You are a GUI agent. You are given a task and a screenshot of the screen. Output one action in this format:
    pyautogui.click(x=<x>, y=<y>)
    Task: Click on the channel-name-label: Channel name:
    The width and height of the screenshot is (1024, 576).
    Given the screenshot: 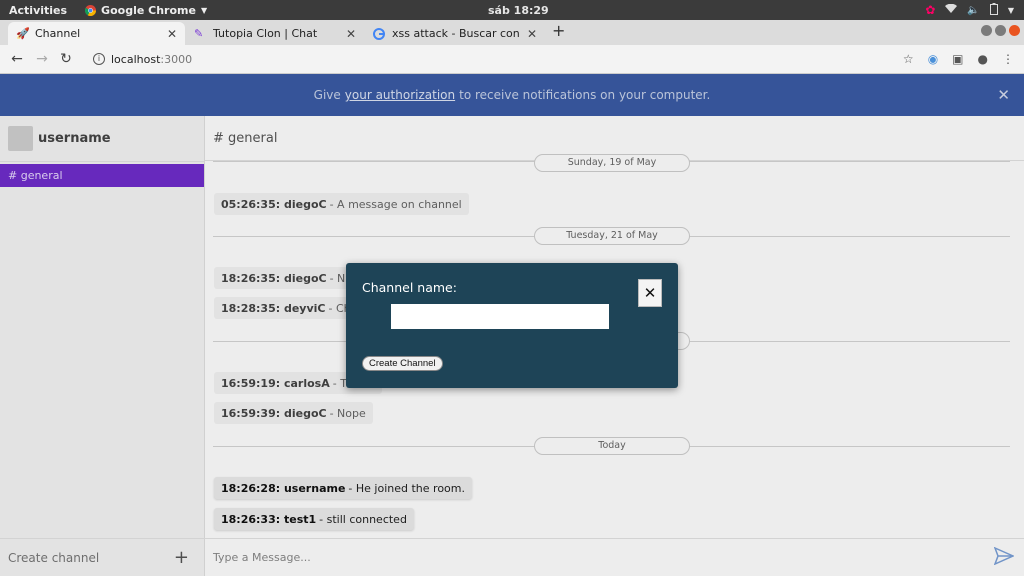 What is the action you would take?
    pyautogui.click(x=409, y=287)
    